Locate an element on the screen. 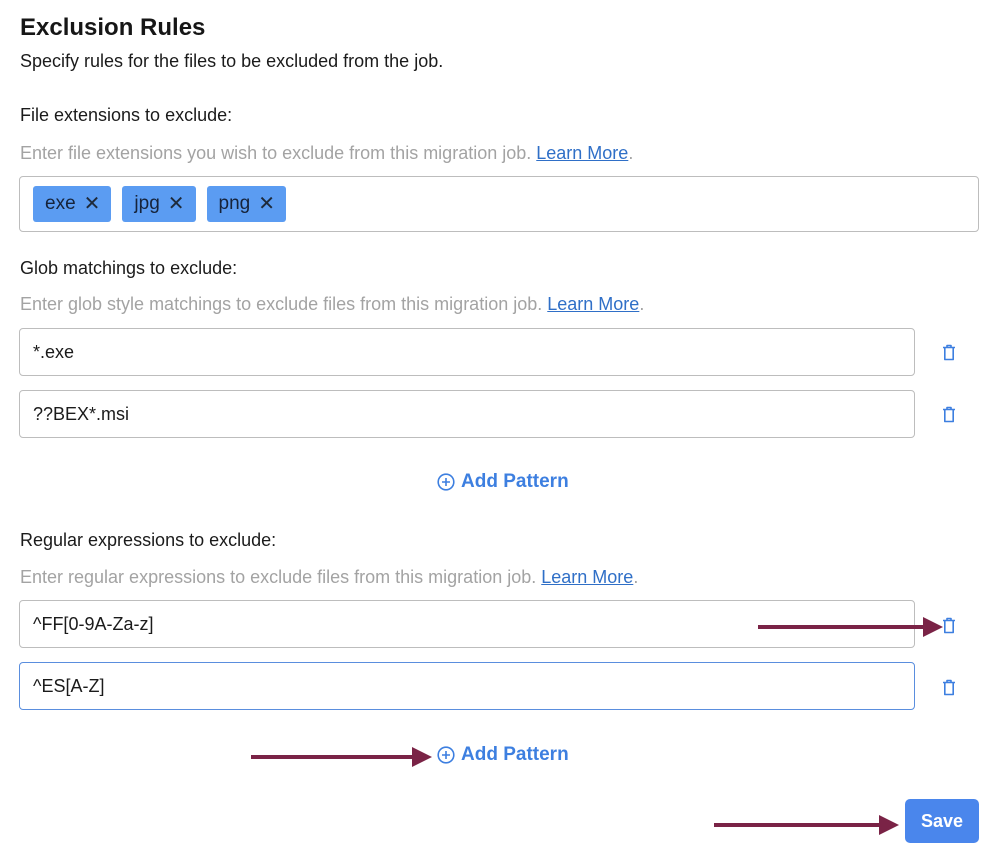 Image resolution: width=999 pixels, height=861 pixels. regex-pattern-input: ^ES[A-Z] is located at coordinates (467, 686).